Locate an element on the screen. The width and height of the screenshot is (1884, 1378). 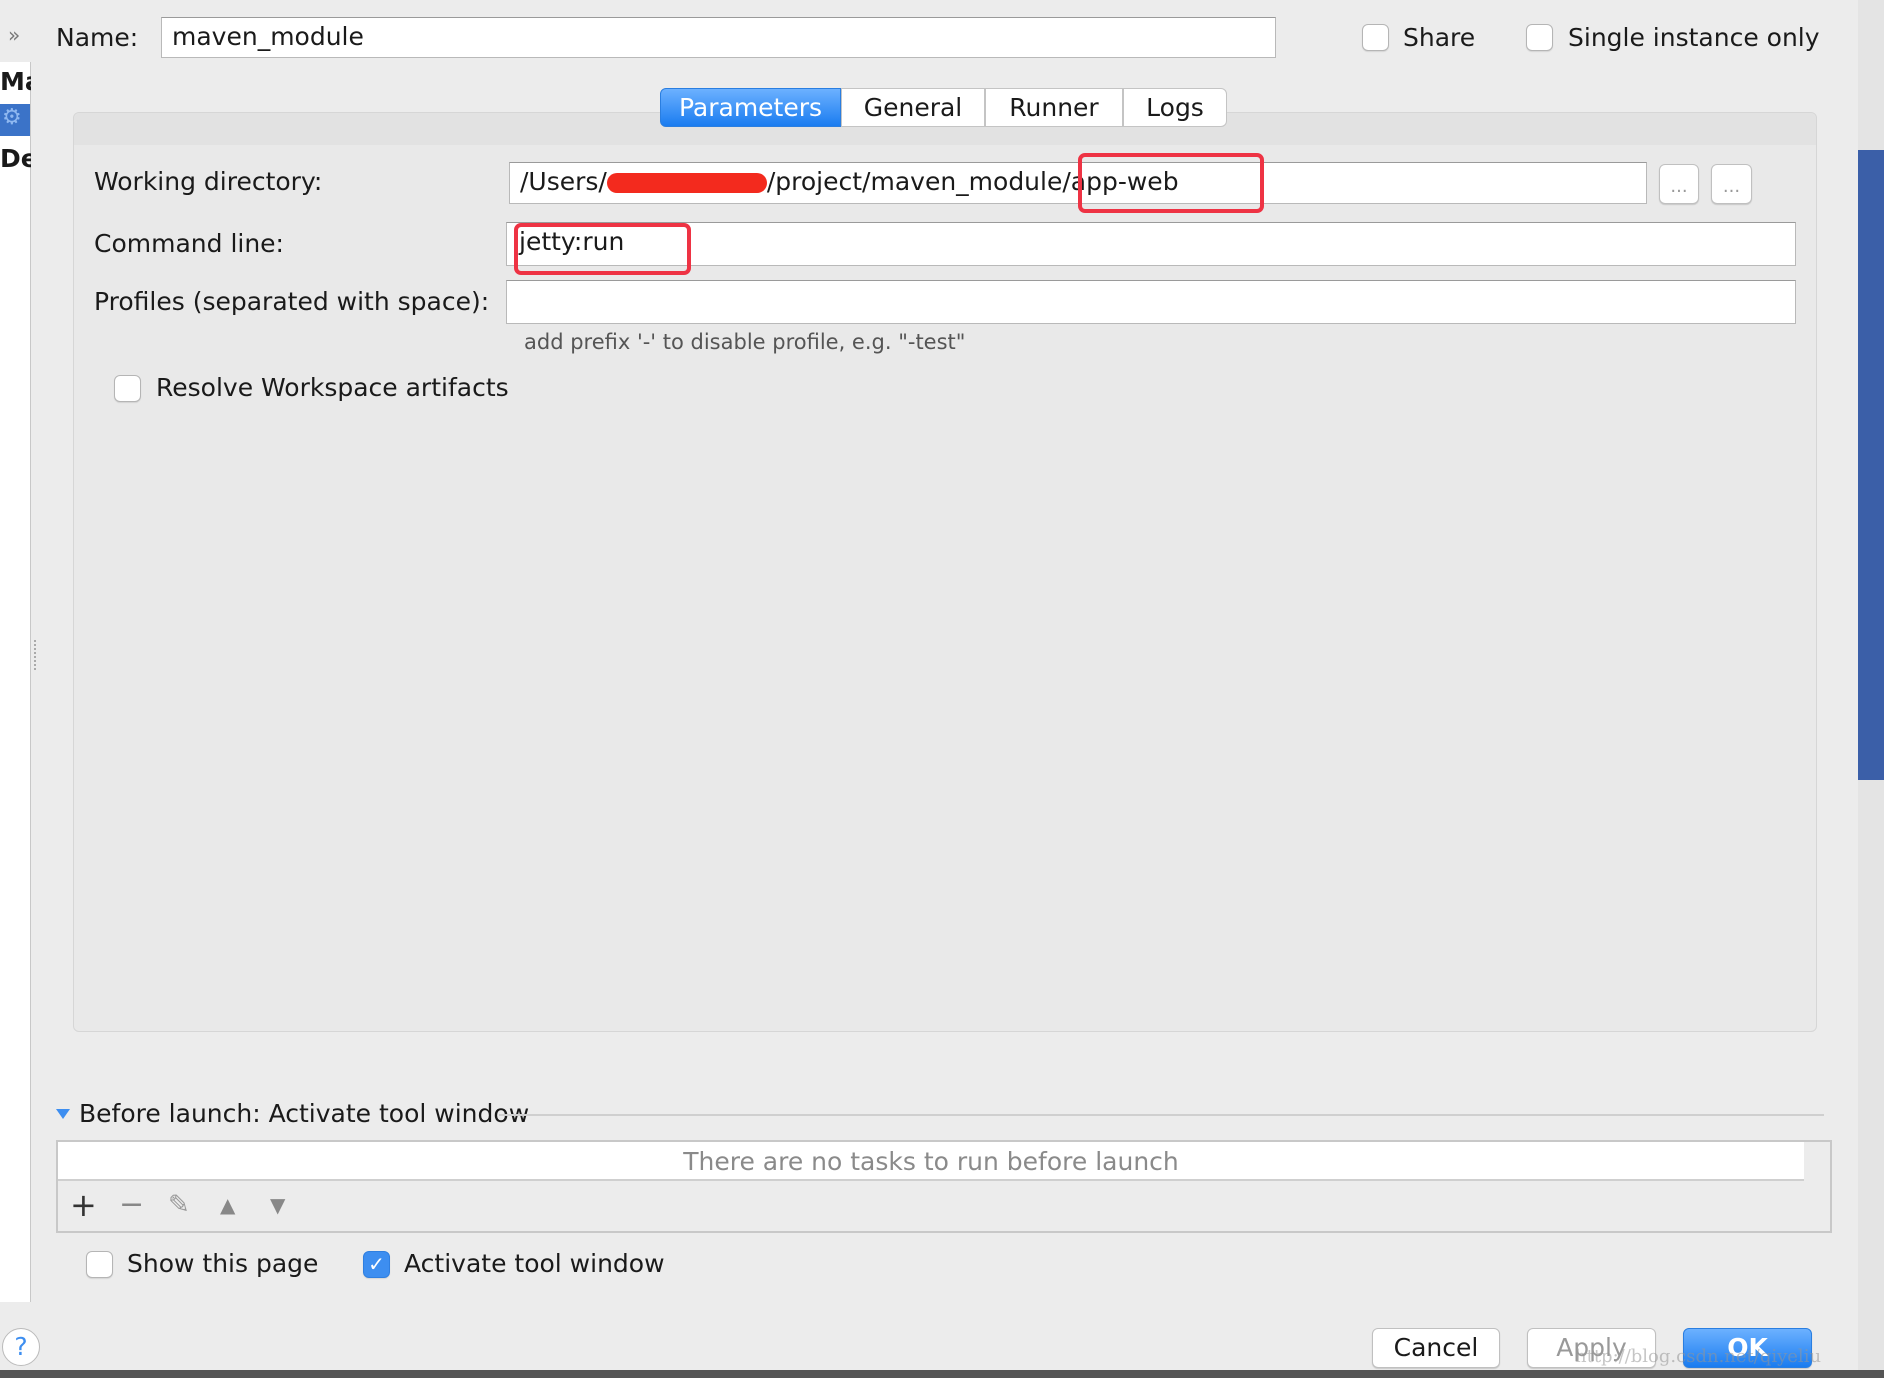
plus-icon: + is located at coordinates (83, 1205).